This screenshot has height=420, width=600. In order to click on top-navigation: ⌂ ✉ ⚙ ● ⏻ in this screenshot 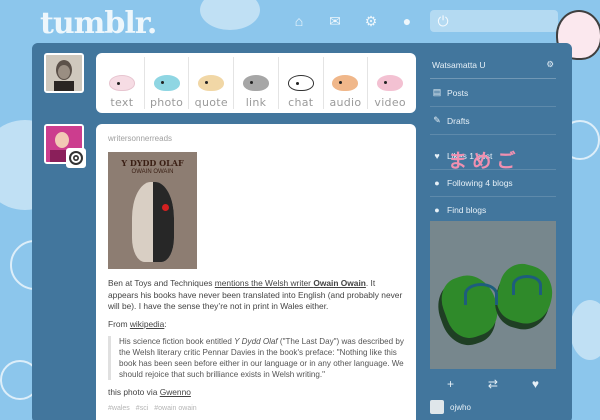, I will do `click(371, 21)`.